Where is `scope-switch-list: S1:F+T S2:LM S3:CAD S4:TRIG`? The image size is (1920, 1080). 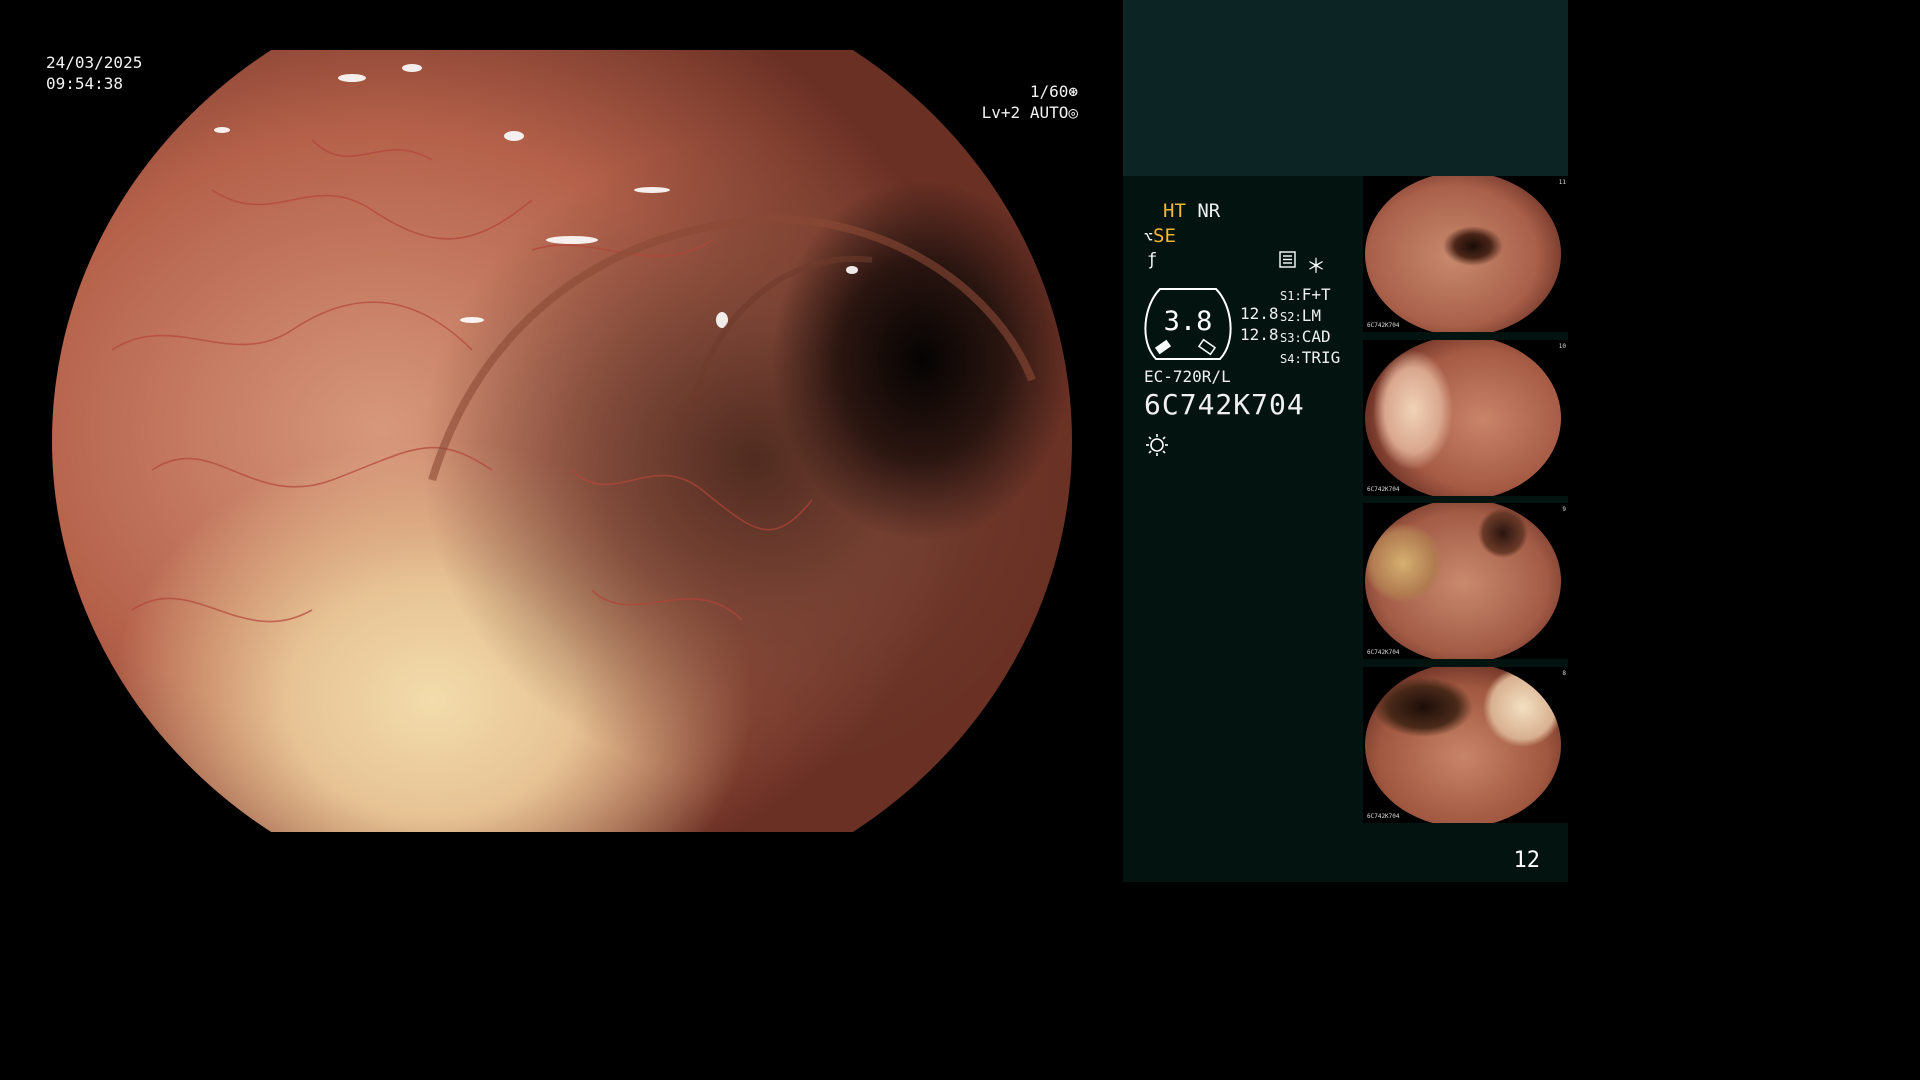
scope-switch-list: S1:F+T S2:LM S3:CAD S4:TRIG is located at coordinates (1310, 327).